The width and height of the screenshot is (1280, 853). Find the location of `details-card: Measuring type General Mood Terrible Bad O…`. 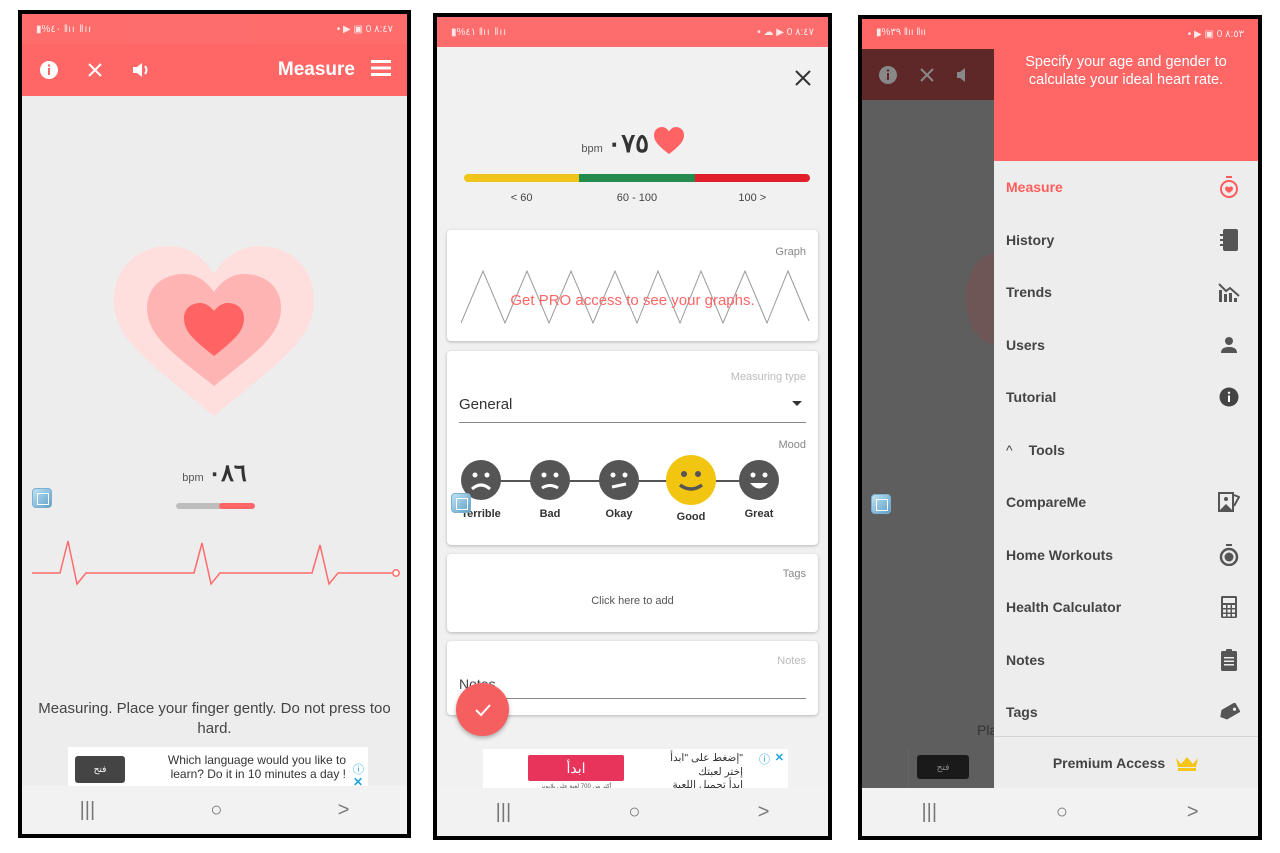

details-card: Measuring type General Mood Terrible Bad O… is located at coordinates (632, 448).